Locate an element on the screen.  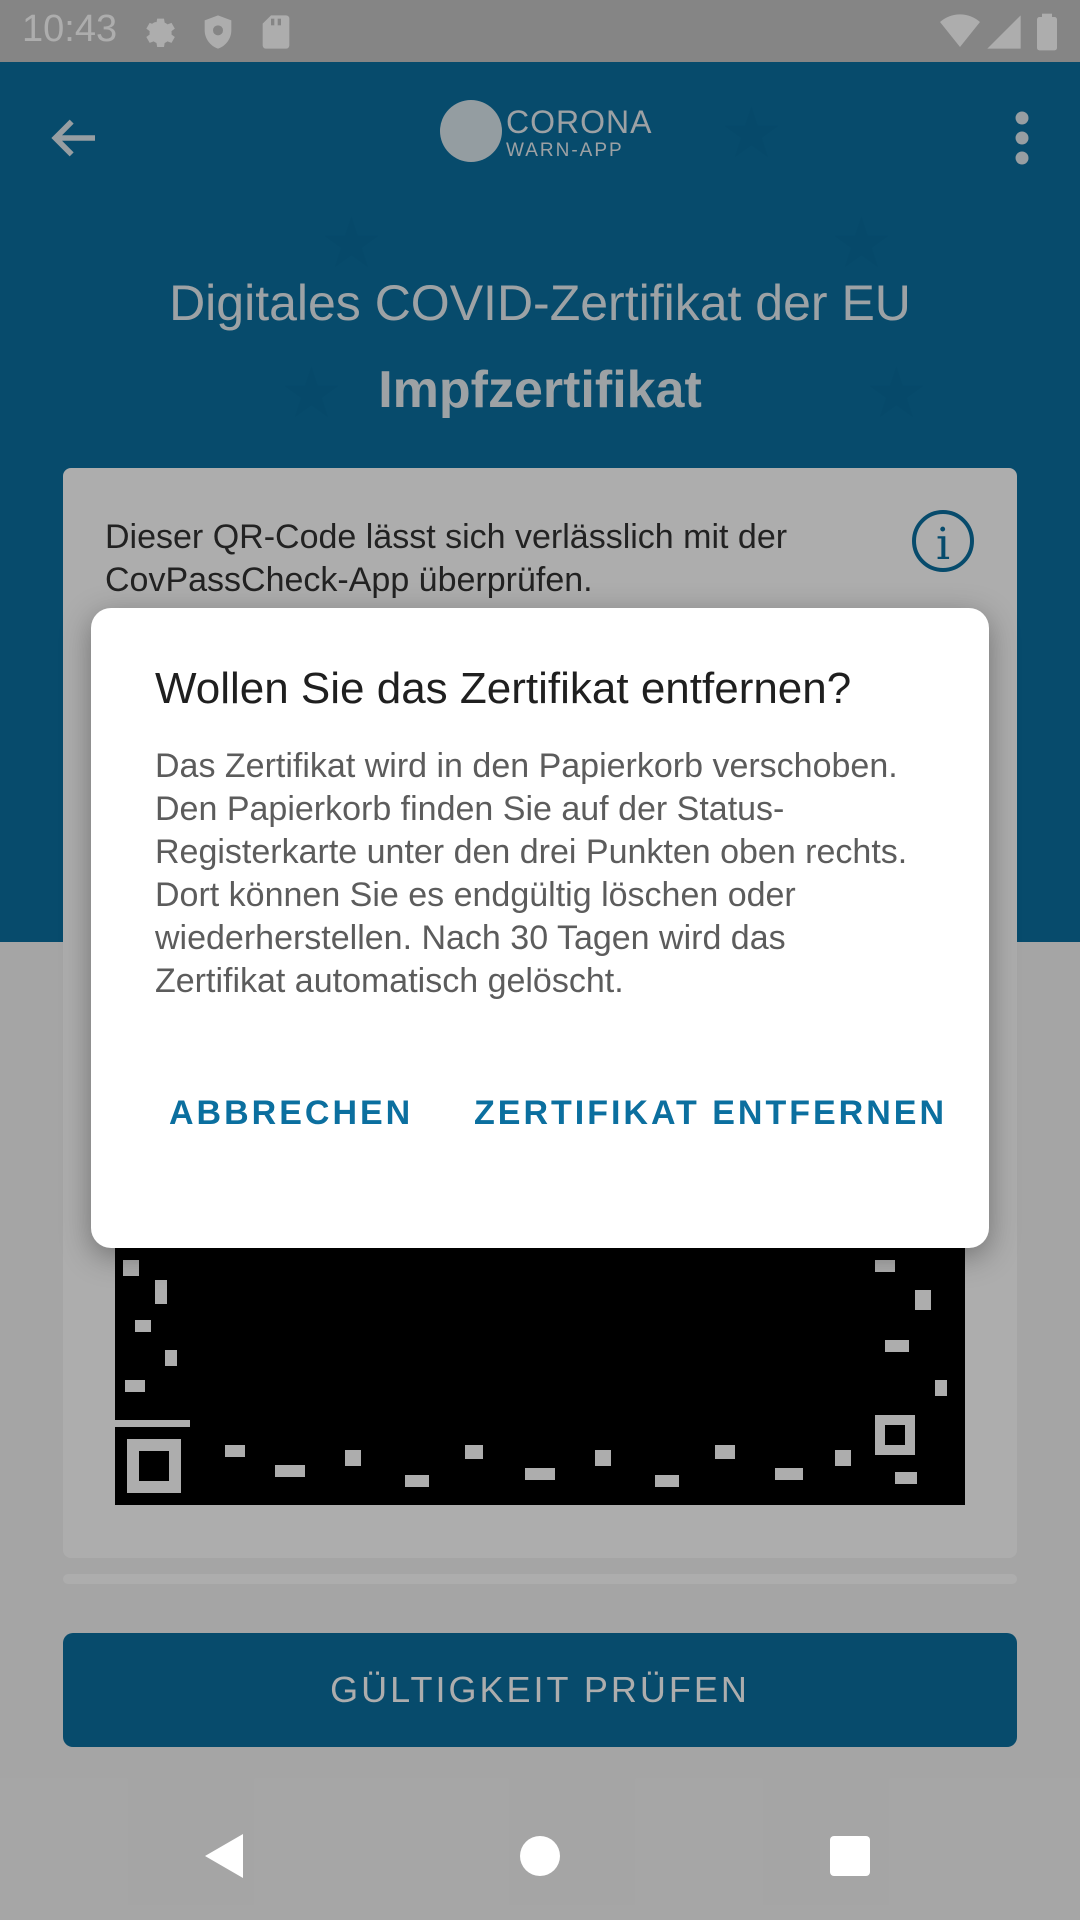
cancel-button: ABBRECHEN is located at coordinates (291, 1113).